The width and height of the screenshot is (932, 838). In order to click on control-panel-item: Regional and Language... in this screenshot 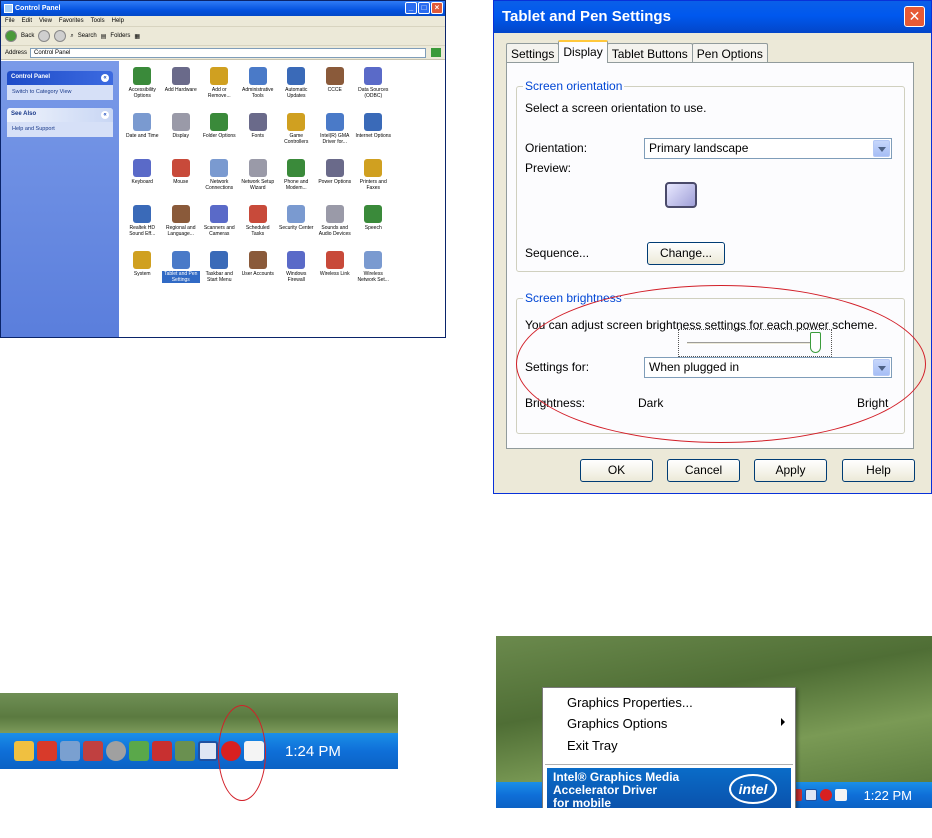, I will do `click(181, 228)`.